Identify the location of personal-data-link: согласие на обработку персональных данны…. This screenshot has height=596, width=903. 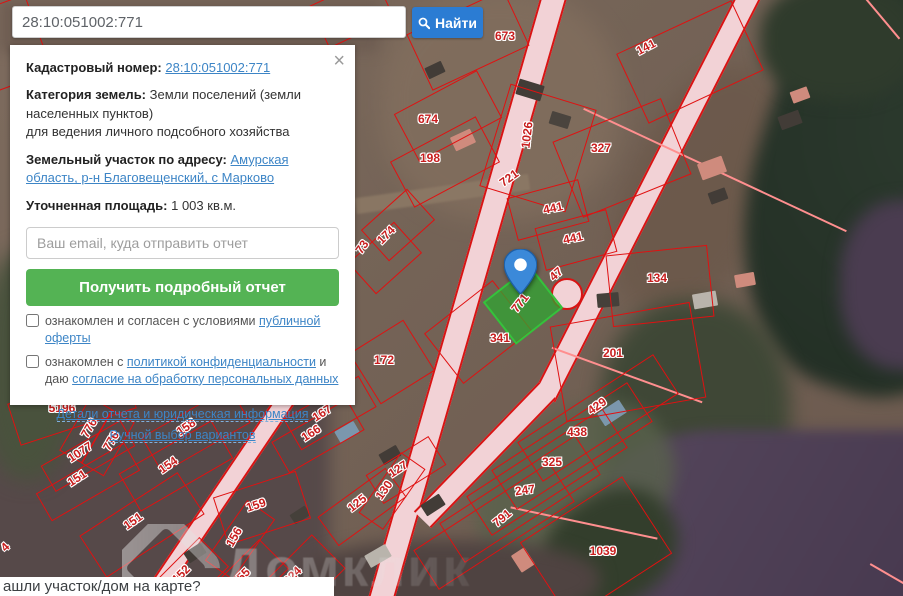
(205, 379).